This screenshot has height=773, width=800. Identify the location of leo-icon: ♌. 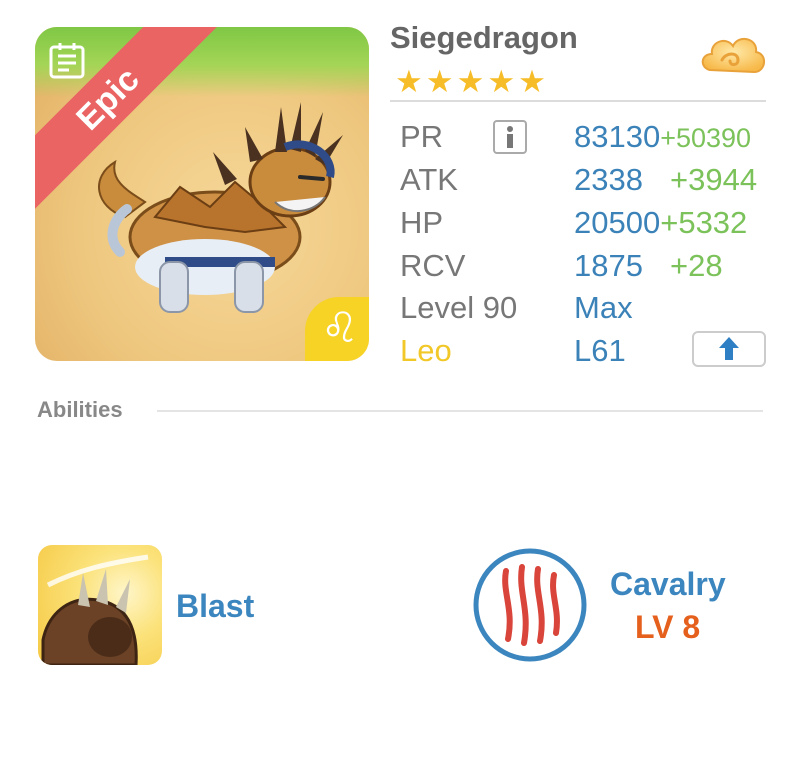
(340, 327).